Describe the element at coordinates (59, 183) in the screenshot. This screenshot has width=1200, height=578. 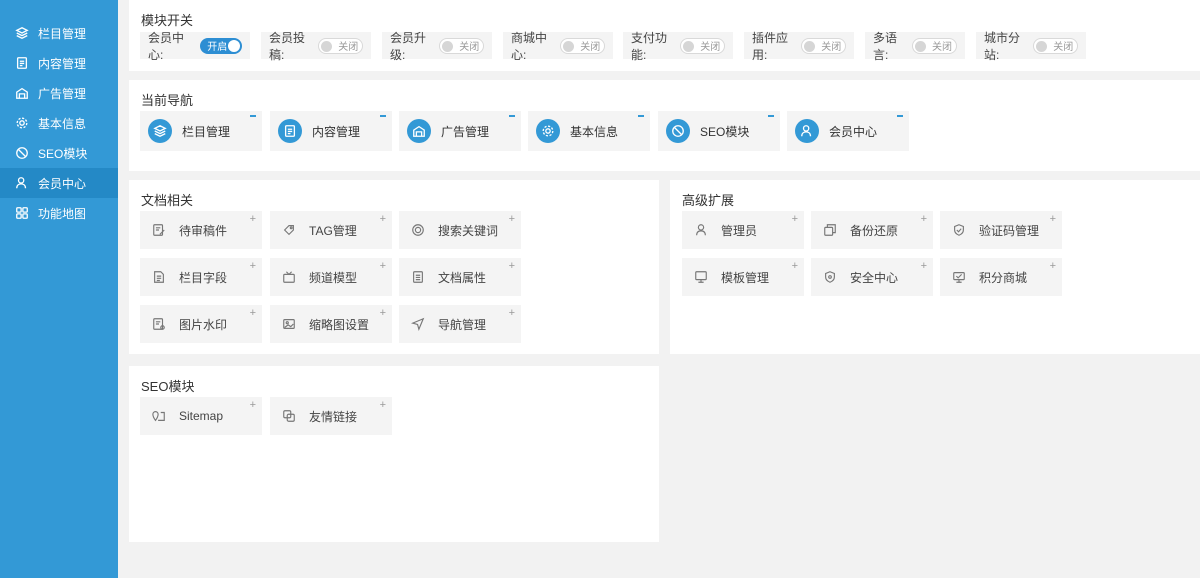
I see `sidebar-item-member: 会员中心` at that location.